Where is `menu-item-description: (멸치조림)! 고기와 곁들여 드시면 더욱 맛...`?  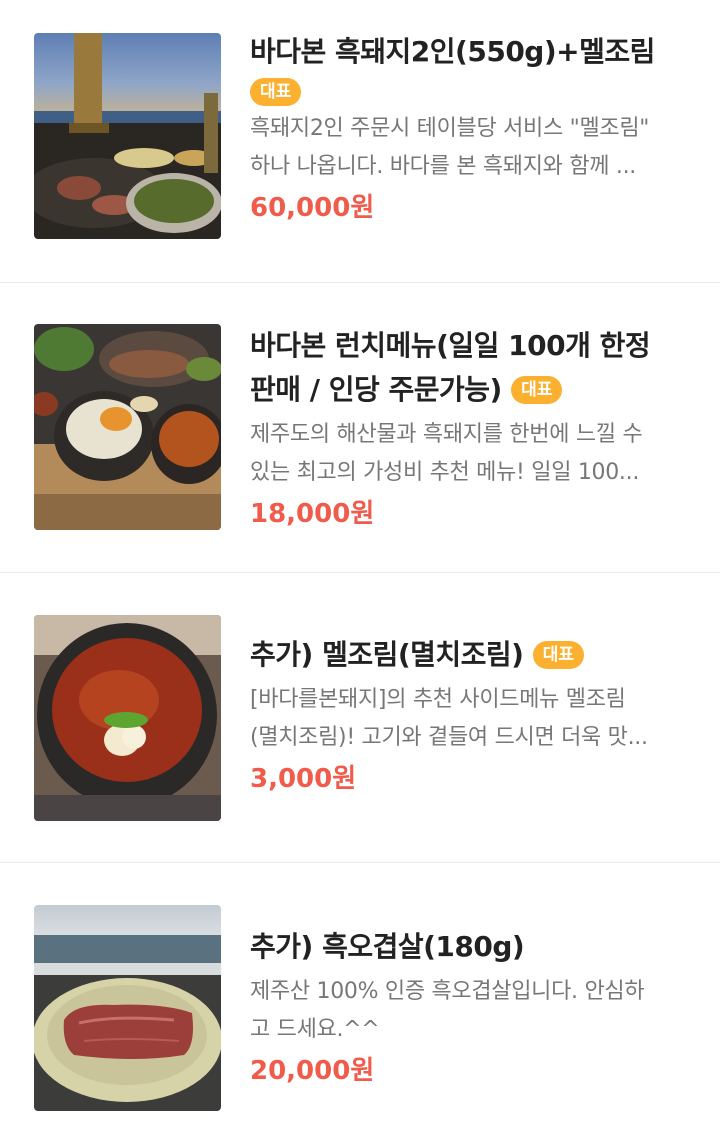 menu-item-description: (멸치조림)! 고기와 곁들여 드시면 더욱 맛... is located at coordinates (449, 737).